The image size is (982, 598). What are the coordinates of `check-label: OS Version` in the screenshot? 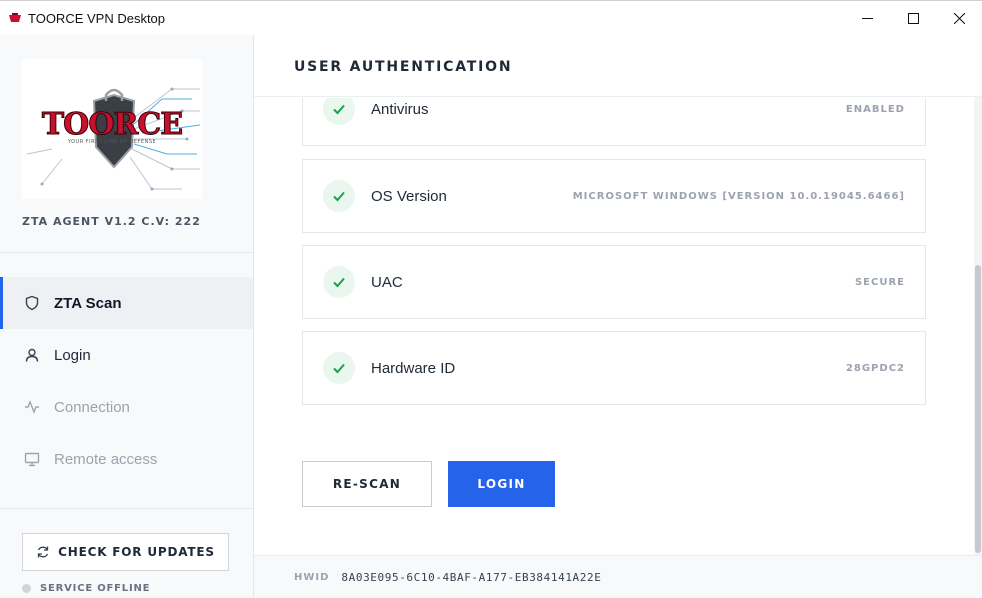 It's located at (409, 196).